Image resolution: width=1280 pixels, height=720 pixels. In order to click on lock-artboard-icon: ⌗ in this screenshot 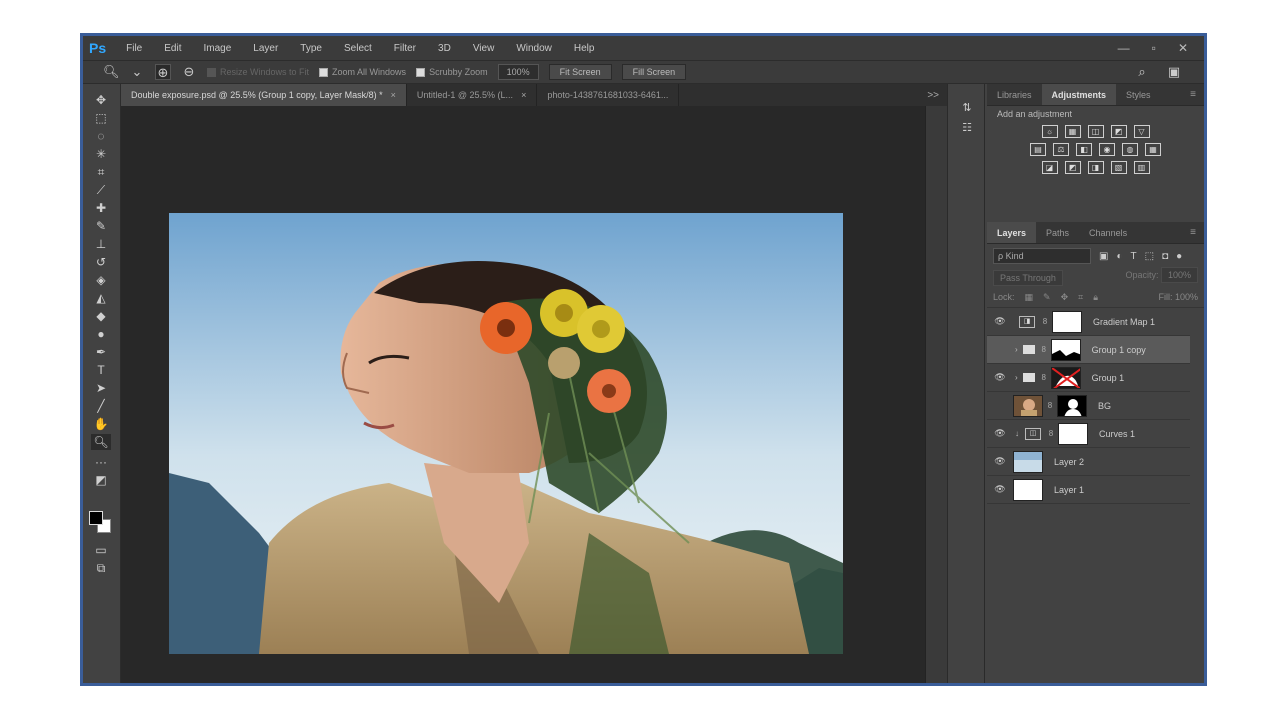, I will do `click(1080, 297)`.